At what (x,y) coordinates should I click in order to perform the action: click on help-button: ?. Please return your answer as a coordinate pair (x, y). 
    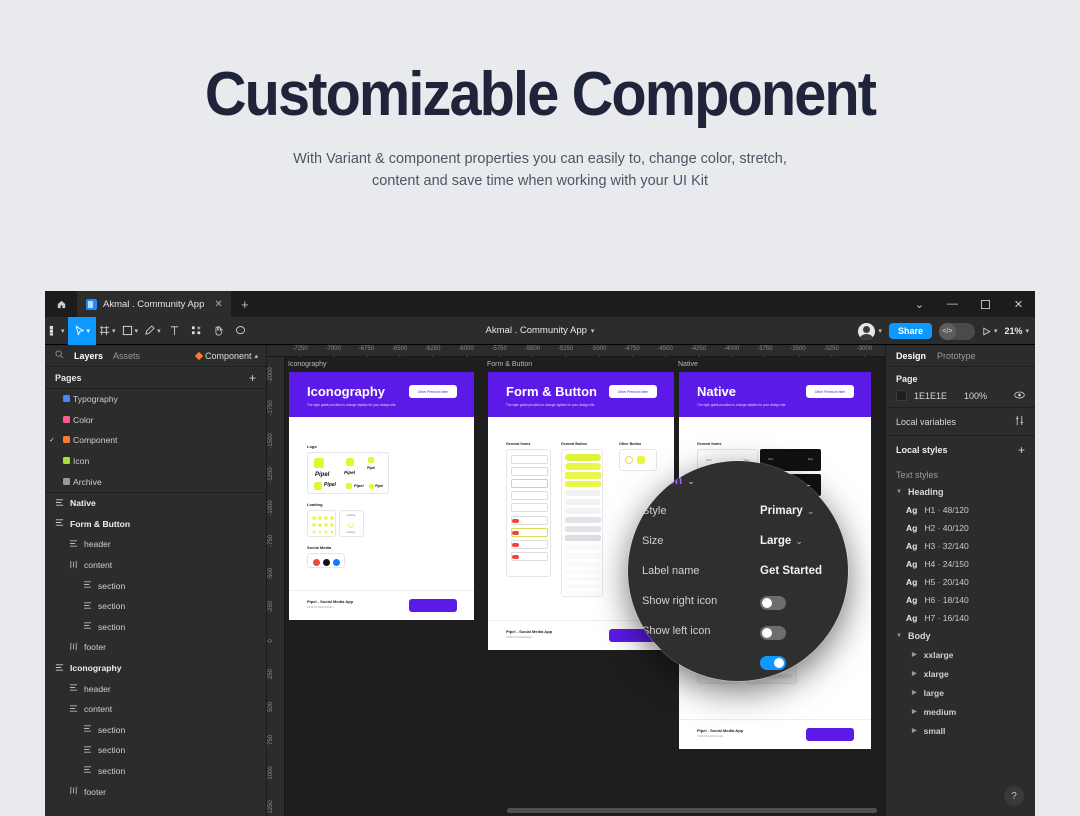
    Looking at the image, I should click on (1014, 796).